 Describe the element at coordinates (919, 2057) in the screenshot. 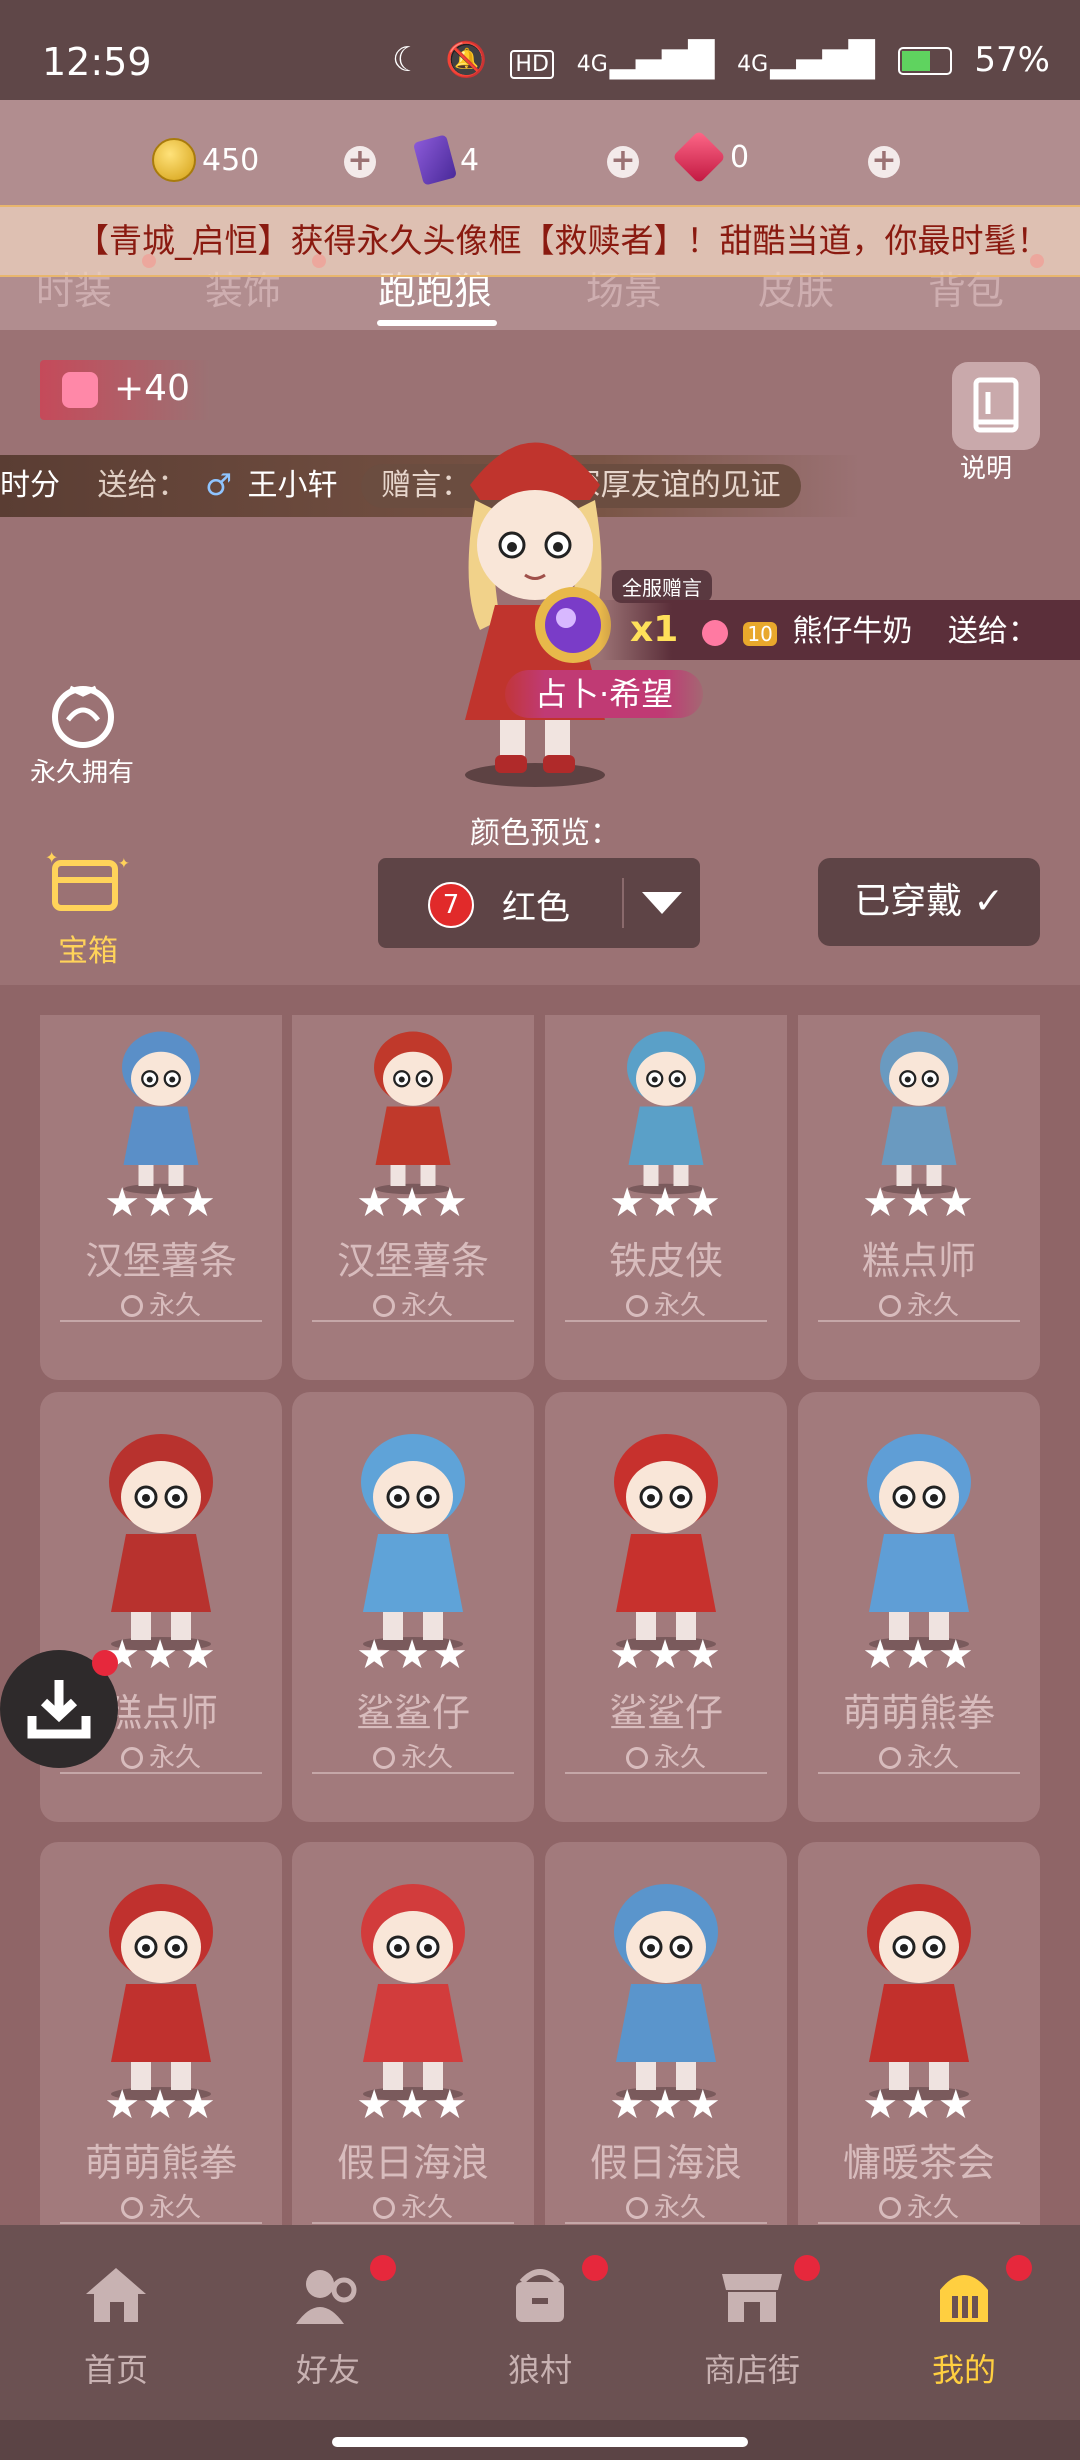

I see `item-card: ★★★ 慵暖茶会 永久` at that location.